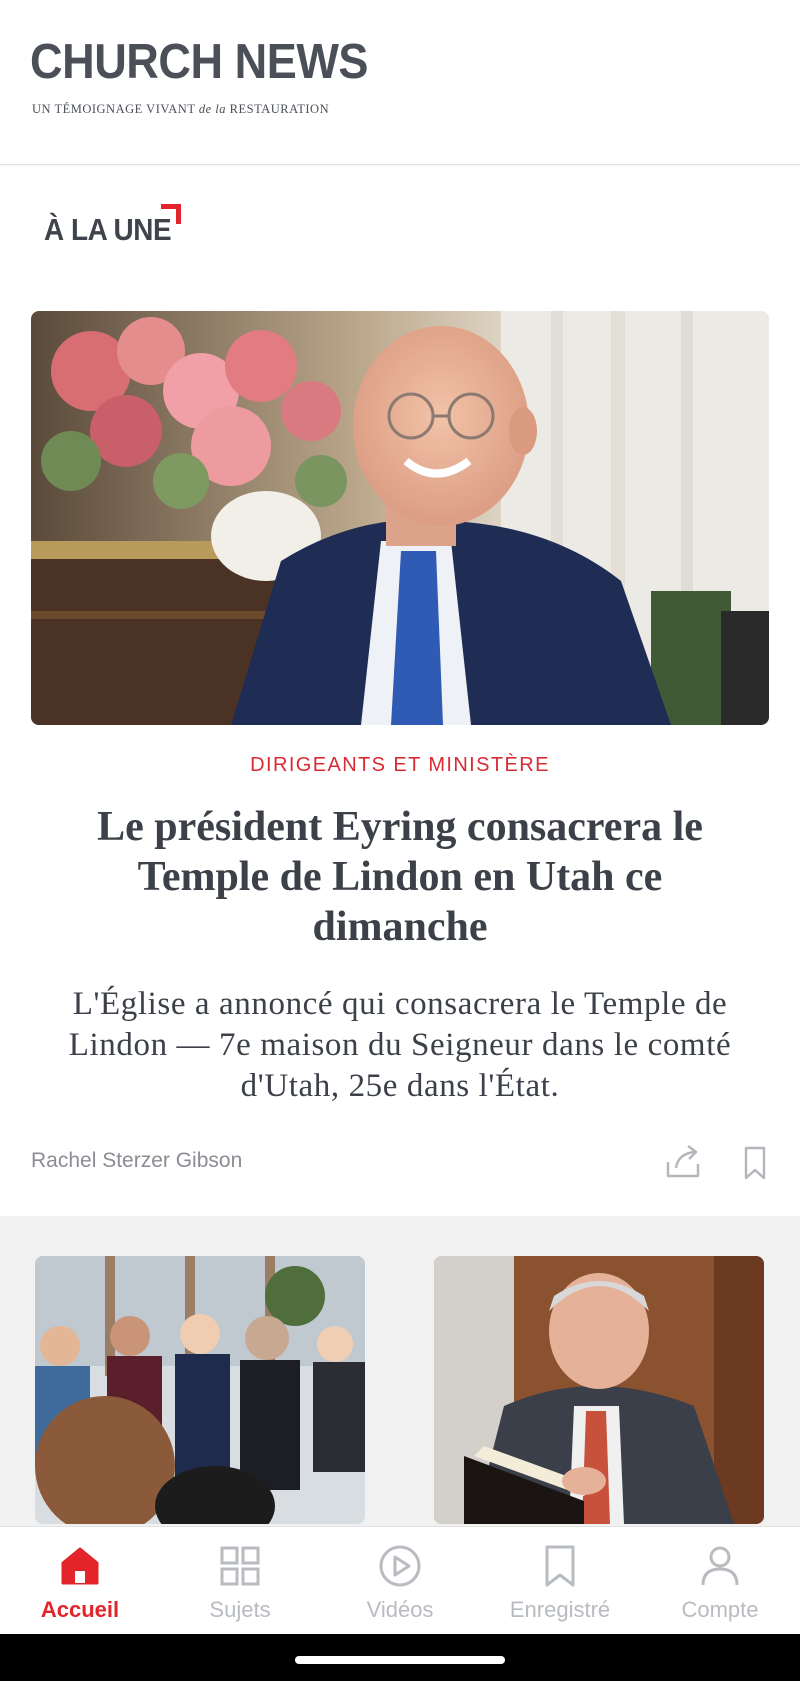  I want to click on tagline-part-3: RESTAURATION, so click(279, 109).